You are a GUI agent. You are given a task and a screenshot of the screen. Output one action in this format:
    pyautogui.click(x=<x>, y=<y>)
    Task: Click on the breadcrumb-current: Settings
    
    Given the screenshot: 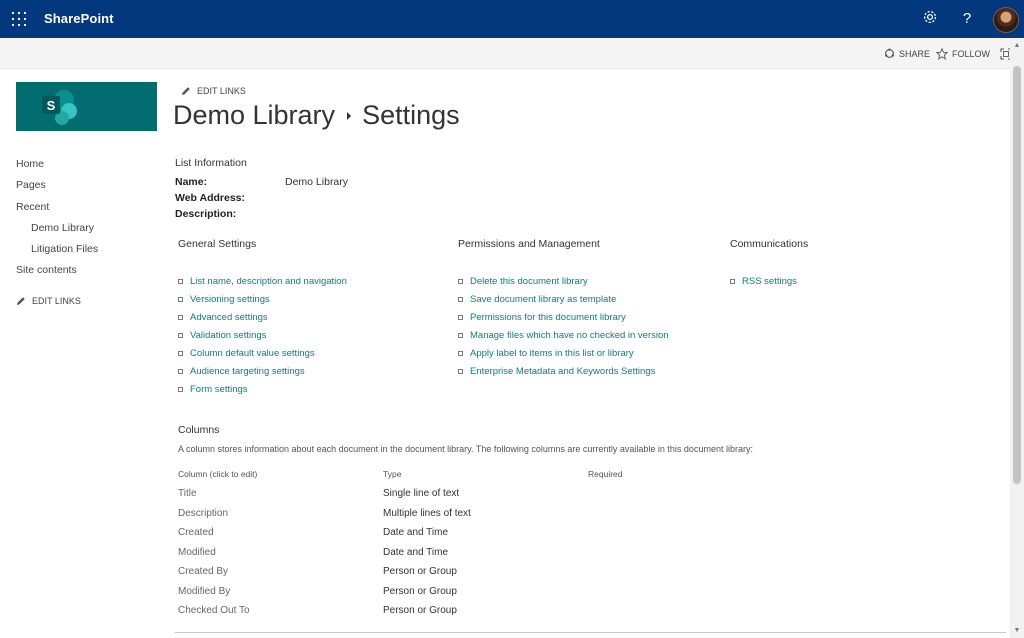 What is the action you would take?
    pyautogui.click(x=411, y=115)
    